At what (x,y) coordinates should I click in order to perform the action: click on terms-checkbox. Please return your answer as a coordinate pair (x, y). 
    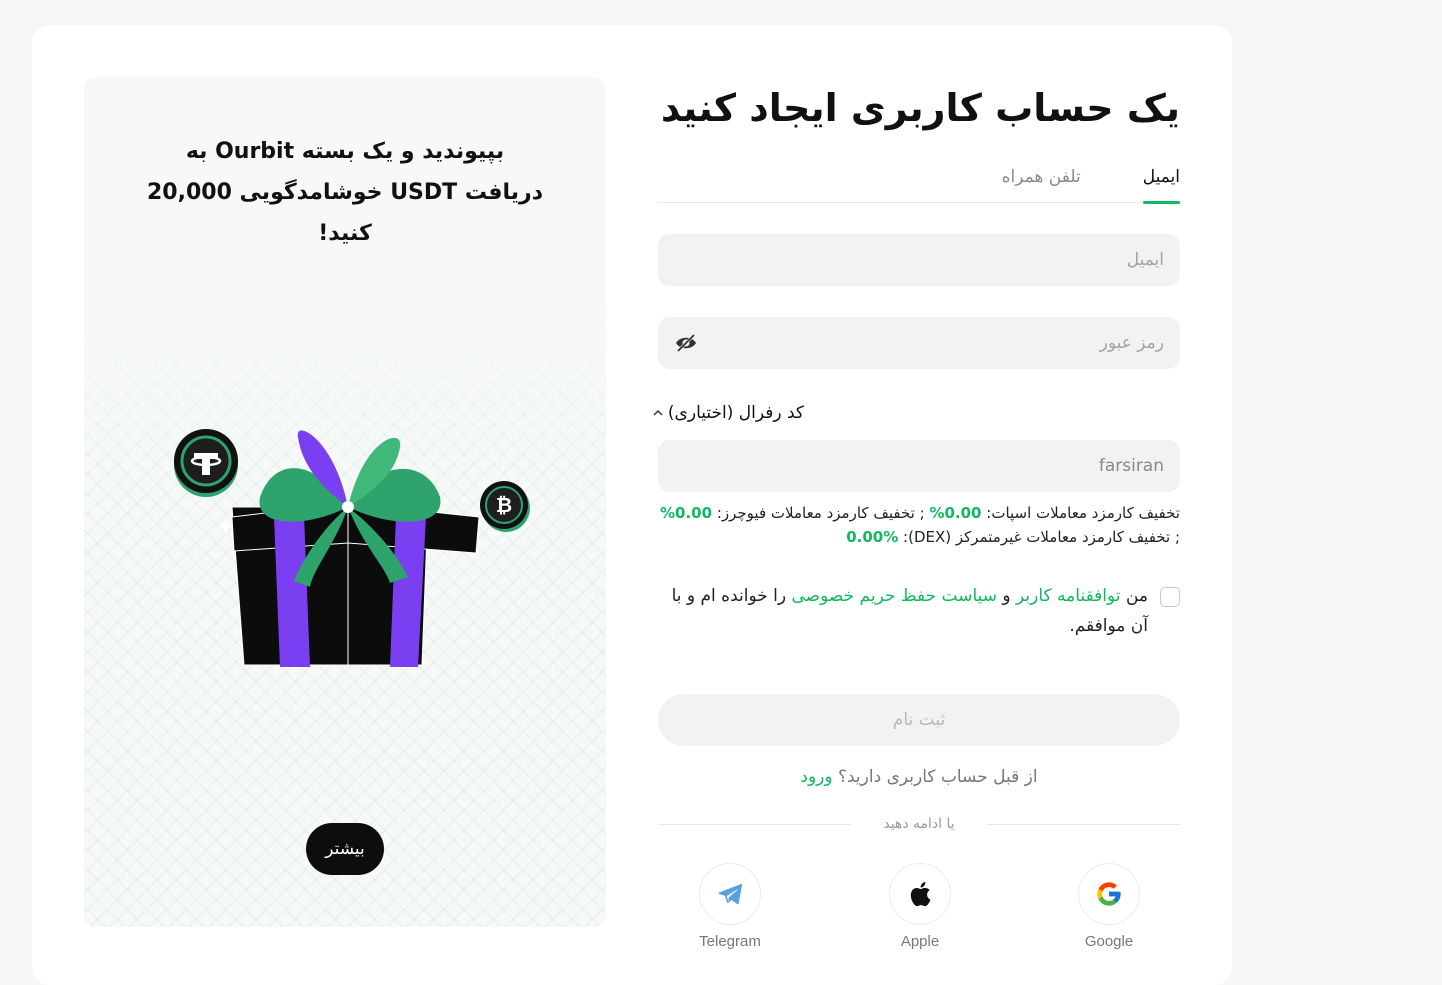
    Looking at the image, I should click on (1170, 597).